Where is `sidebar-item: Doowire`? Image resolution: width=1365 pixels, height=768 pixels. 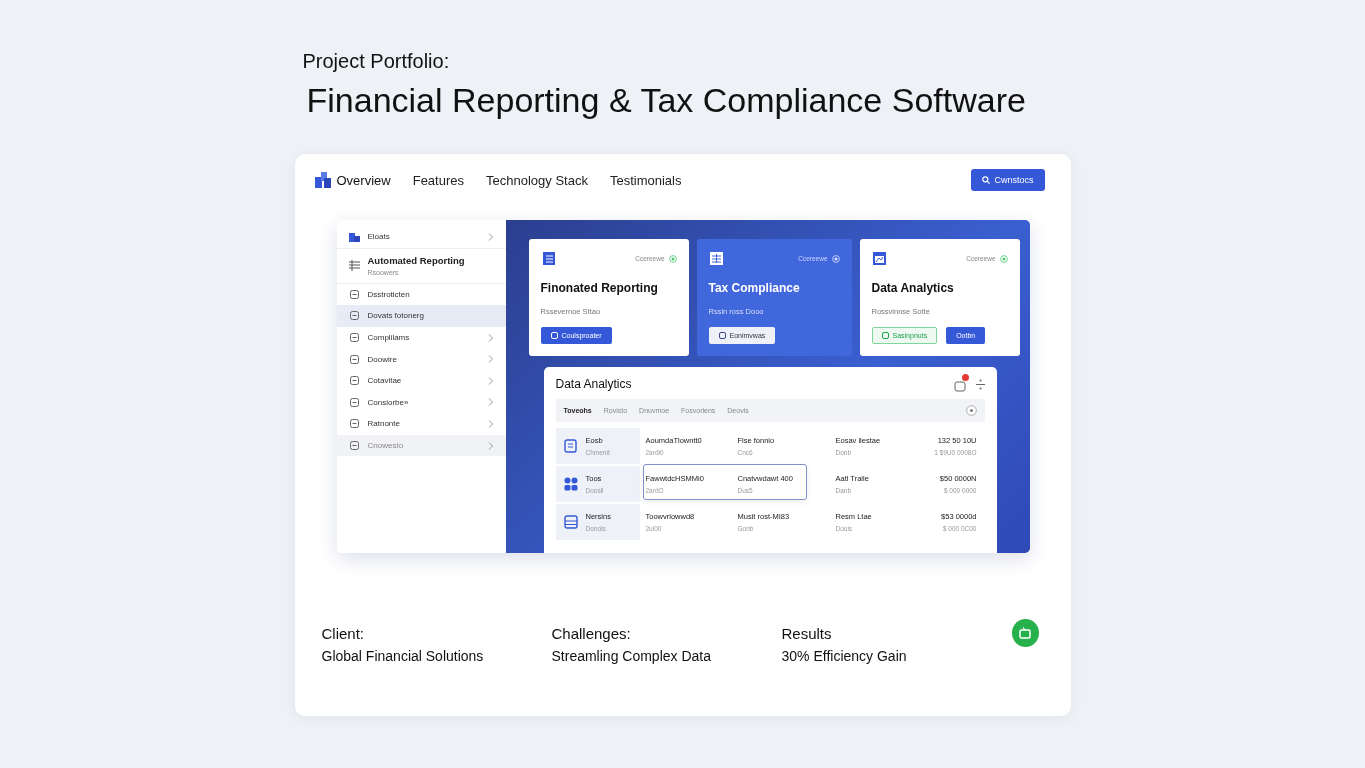
sidebar-item: Doowire is located at coordinates (421, 359).